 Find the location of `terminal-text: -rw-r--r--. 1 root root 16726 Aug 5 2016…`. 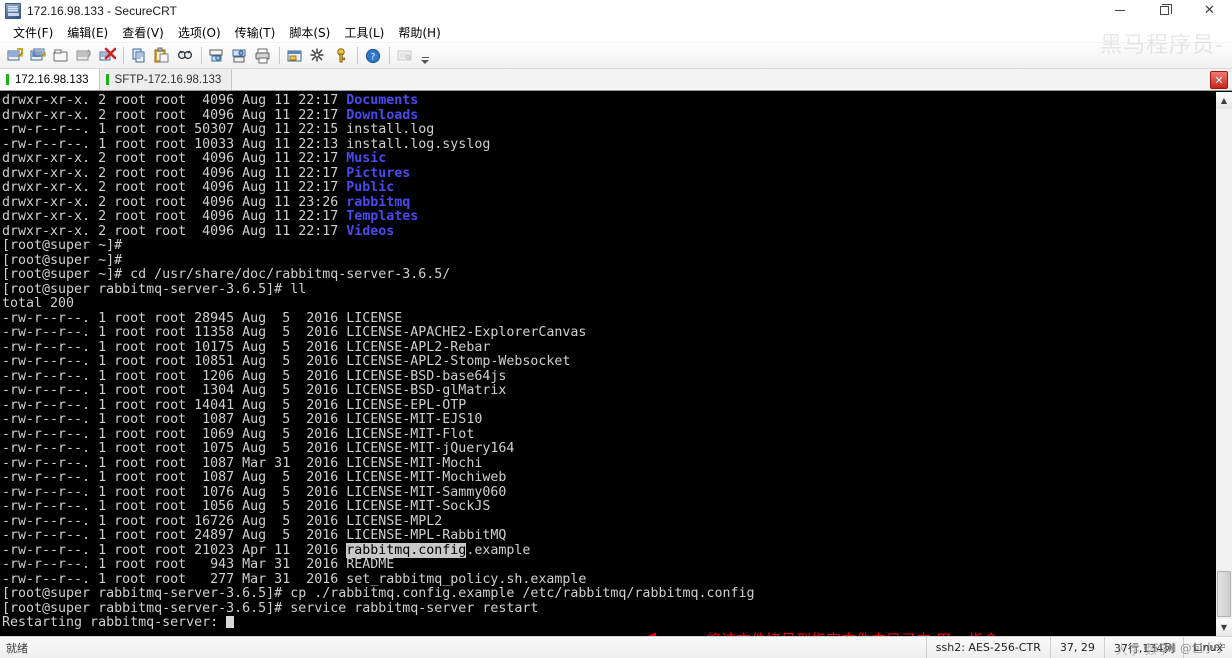

terminal-text: -rw-r--r--. 1 root root 16726 Aug 5 2016… is located at coordinates (222, 521).